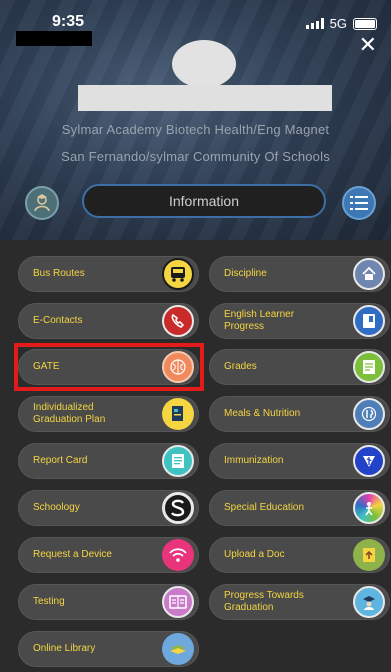 The height and width of the screenshot is (672, 391). I want to click on student-icon, so click(42, 203).